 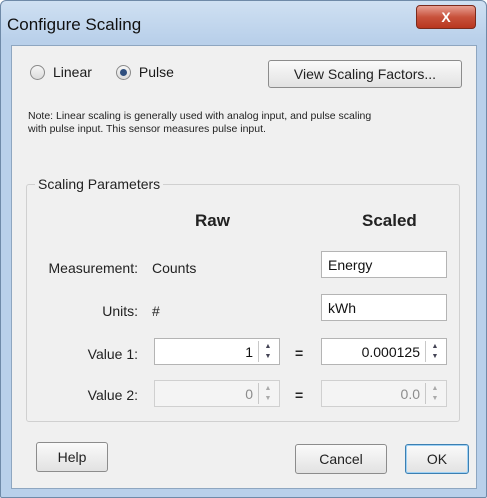 What do you see at coordinates (112, 395) in the screenshot?
I see `value2-label: Value 2:` at bounding box center [112, 395].